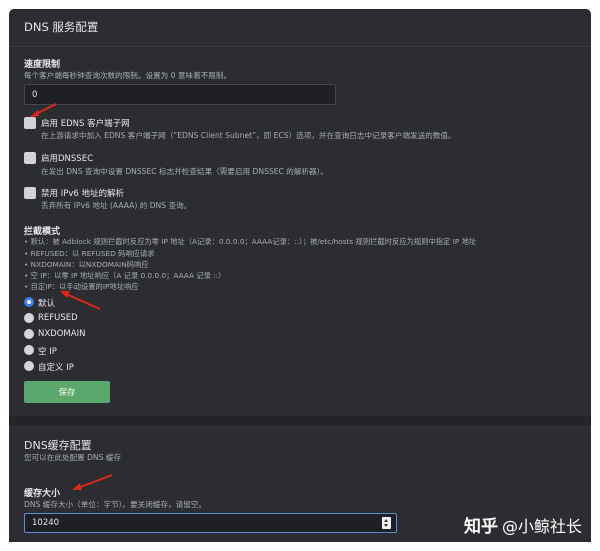 The width and height of the screenshot is (600, 551). Describe the element at coordinates (29, 334) in the screenshot. I see `radio-nxdomain` at that location.